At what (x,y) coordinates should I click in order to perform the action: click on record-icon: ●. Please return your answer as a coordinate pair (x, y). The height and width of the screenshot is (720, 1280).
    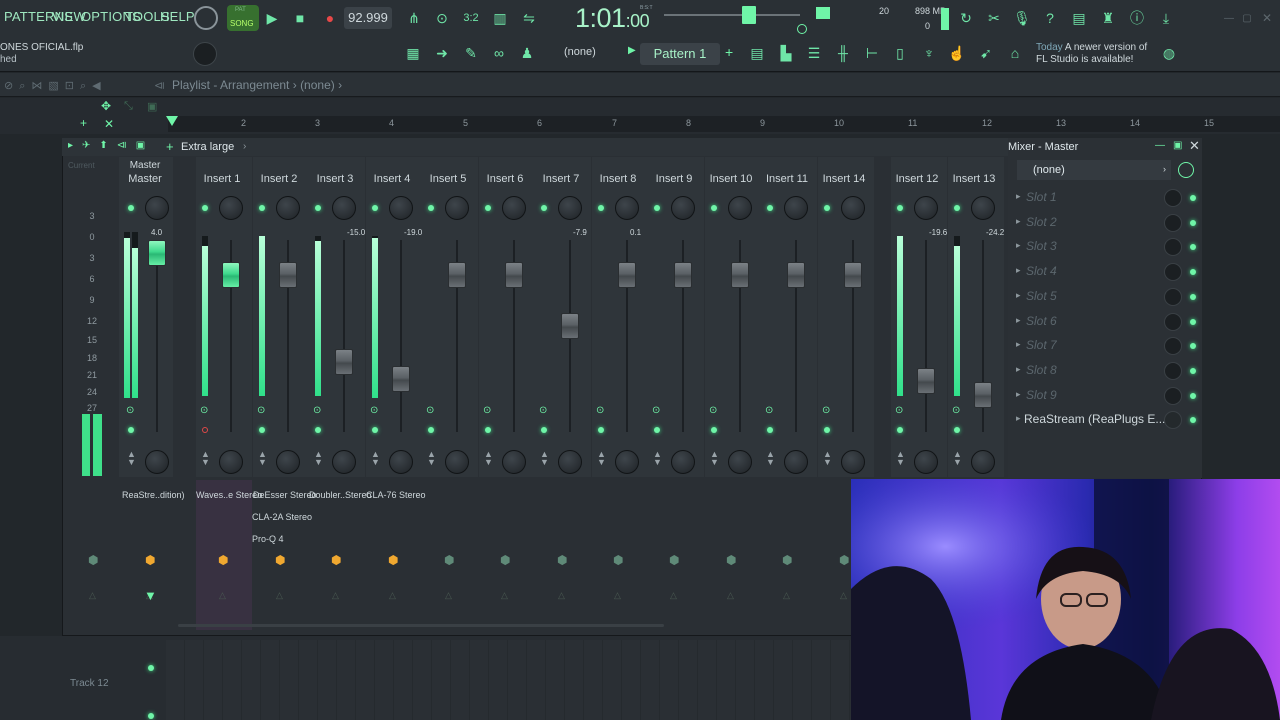
    Looking at the image, I should click on (330, 18).